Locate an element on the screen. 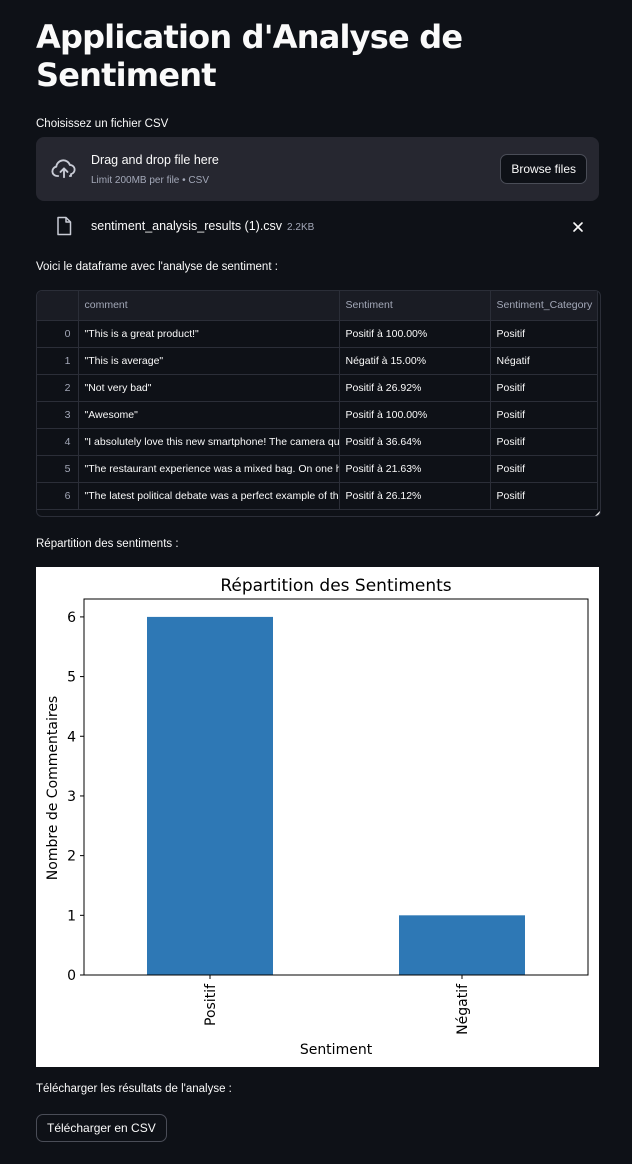 The image size is (632, 1164). sentiment-cell: Négatif à 15.00% is located at coordinates (415, 361).